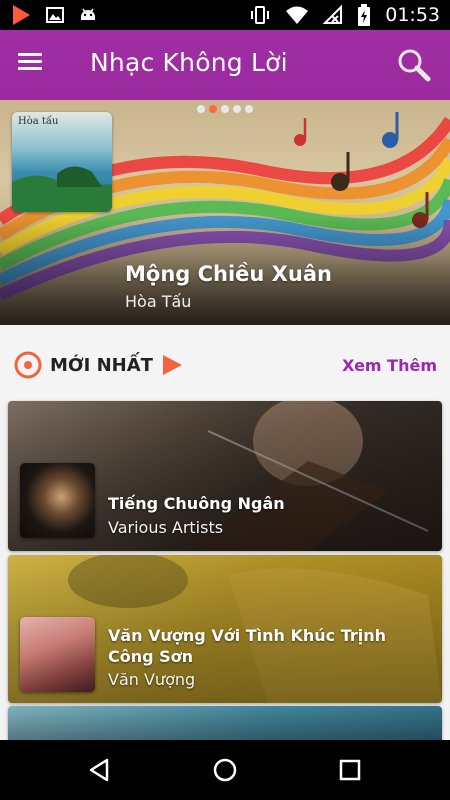  Describe the element at coordinates (166, 527) in the screenshot. I see `song-artist: Various Artists` at that location.